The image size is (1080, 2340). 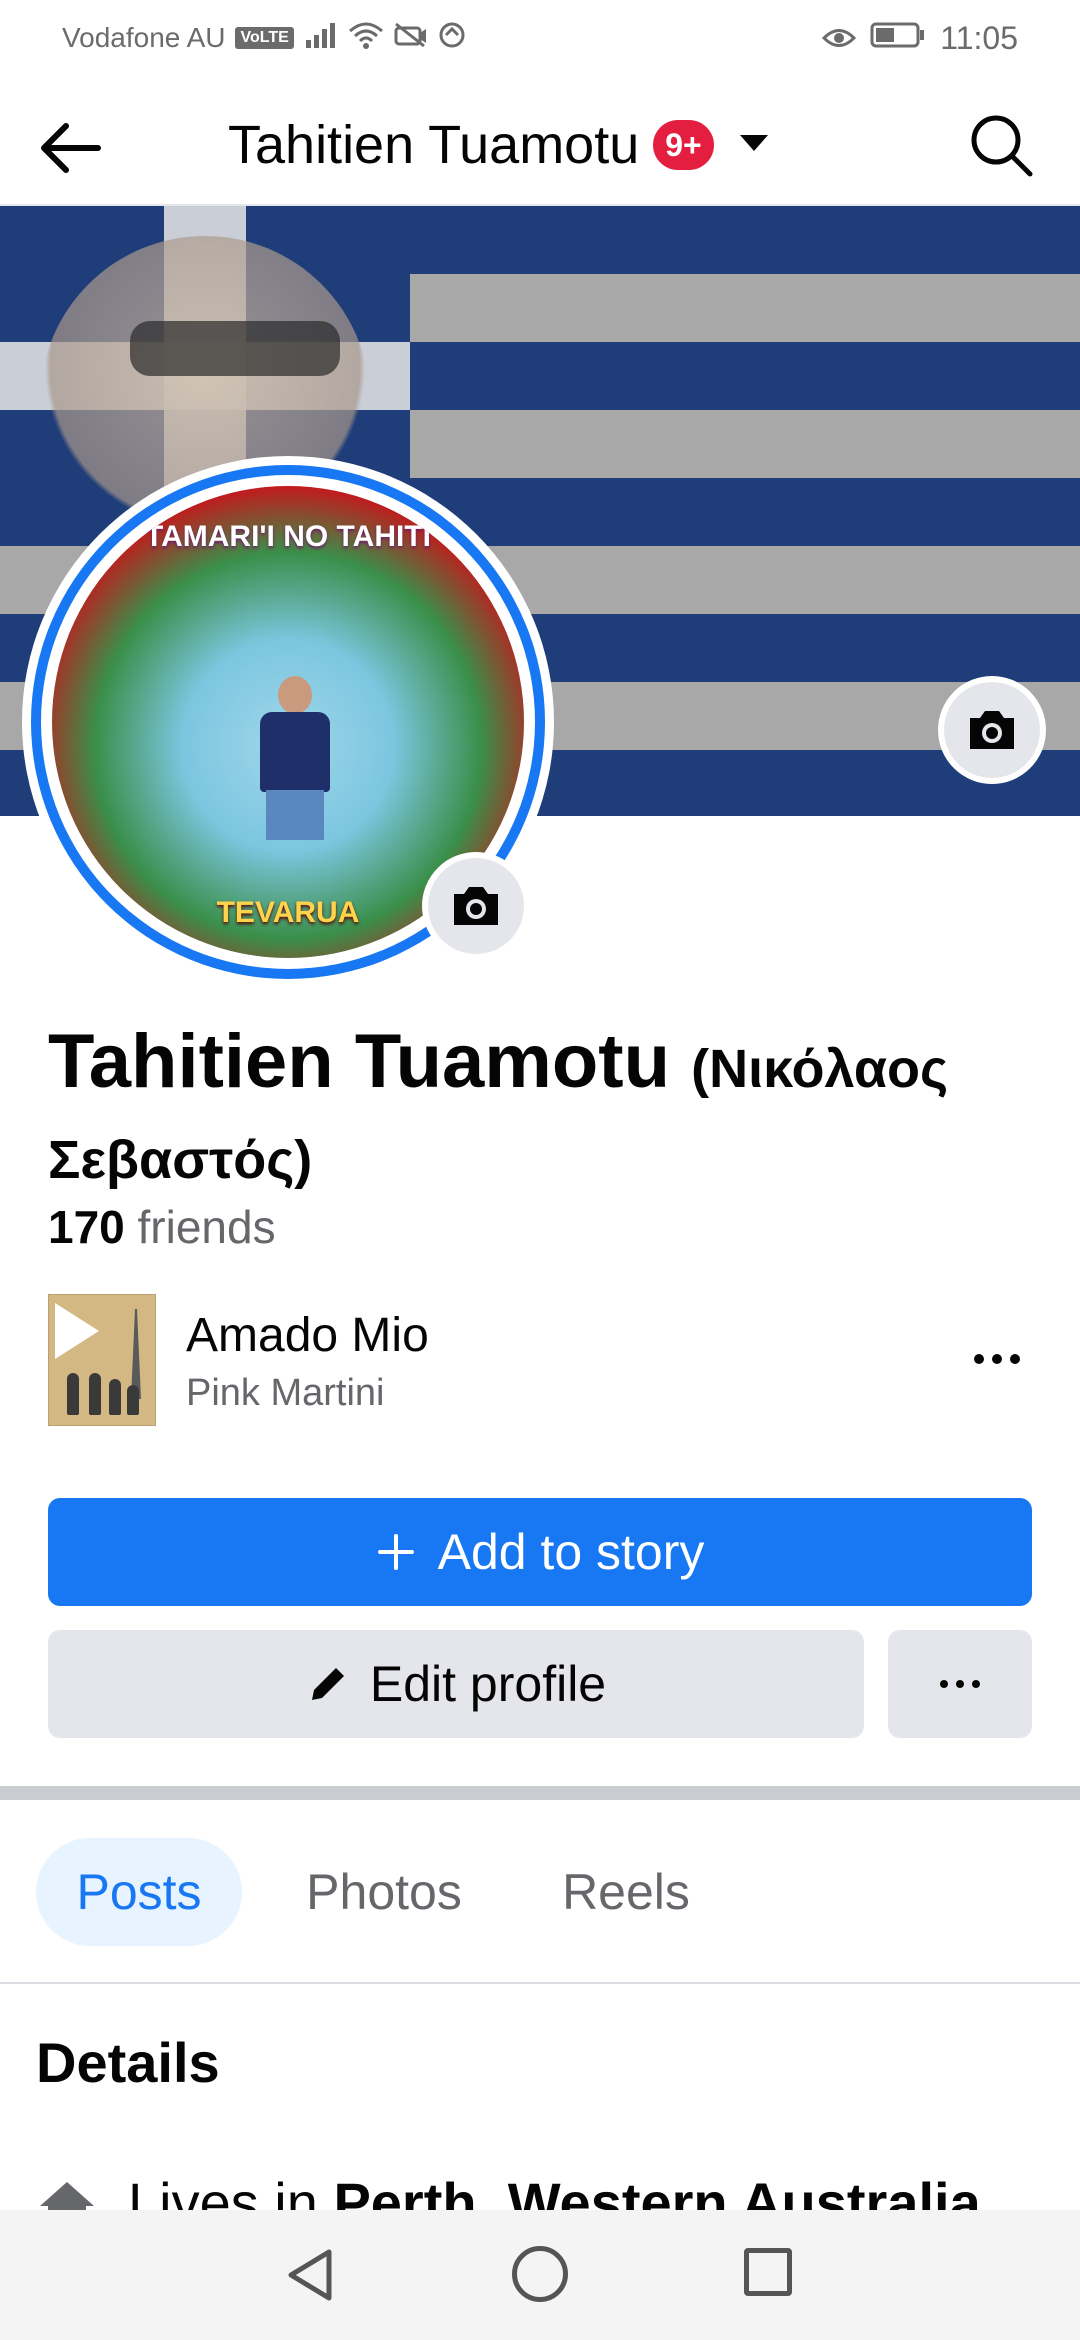 I want to click on clock-time: 11:05, so click(x=979, y=37).